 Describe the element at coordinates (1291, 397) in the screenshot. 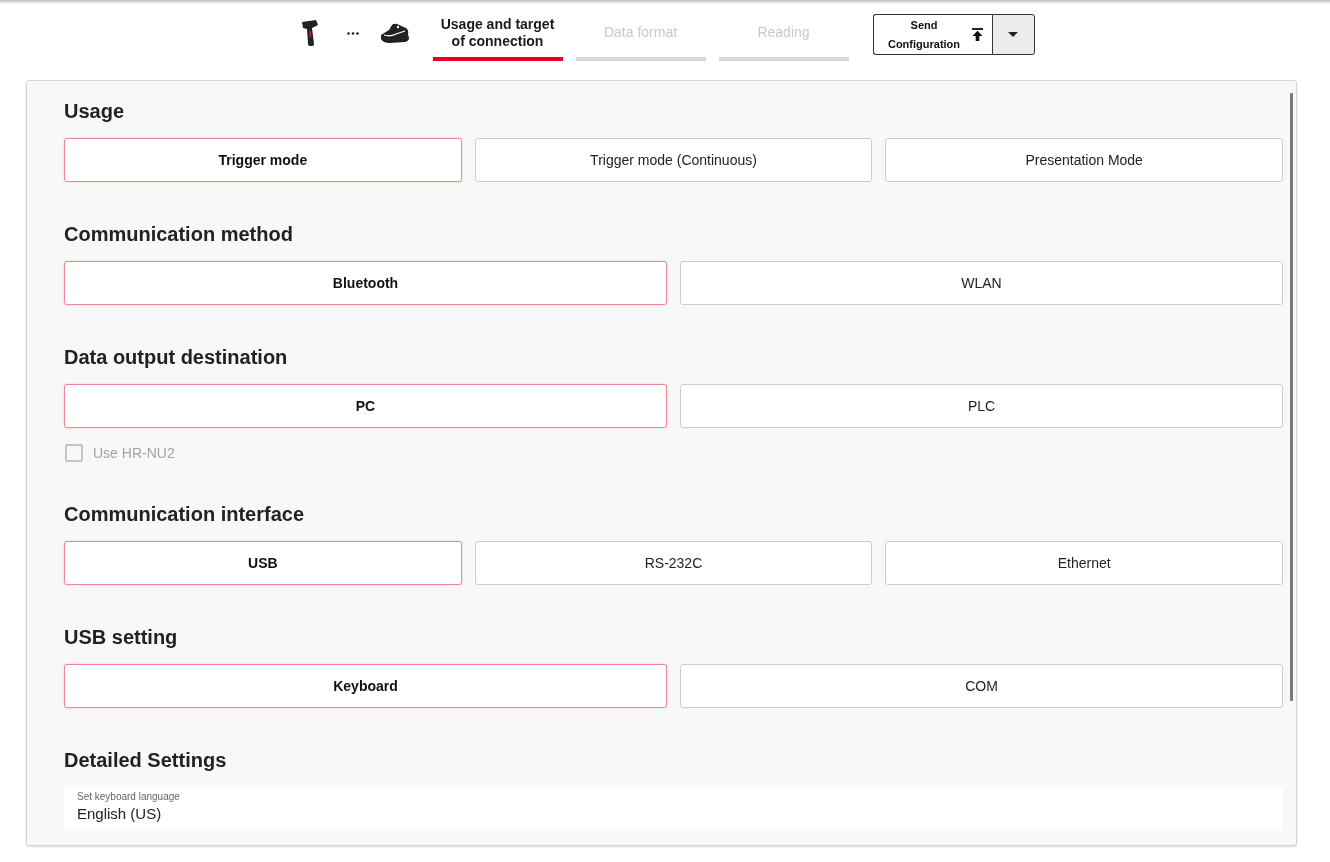

I see `scrollbar-thumb` at that location.